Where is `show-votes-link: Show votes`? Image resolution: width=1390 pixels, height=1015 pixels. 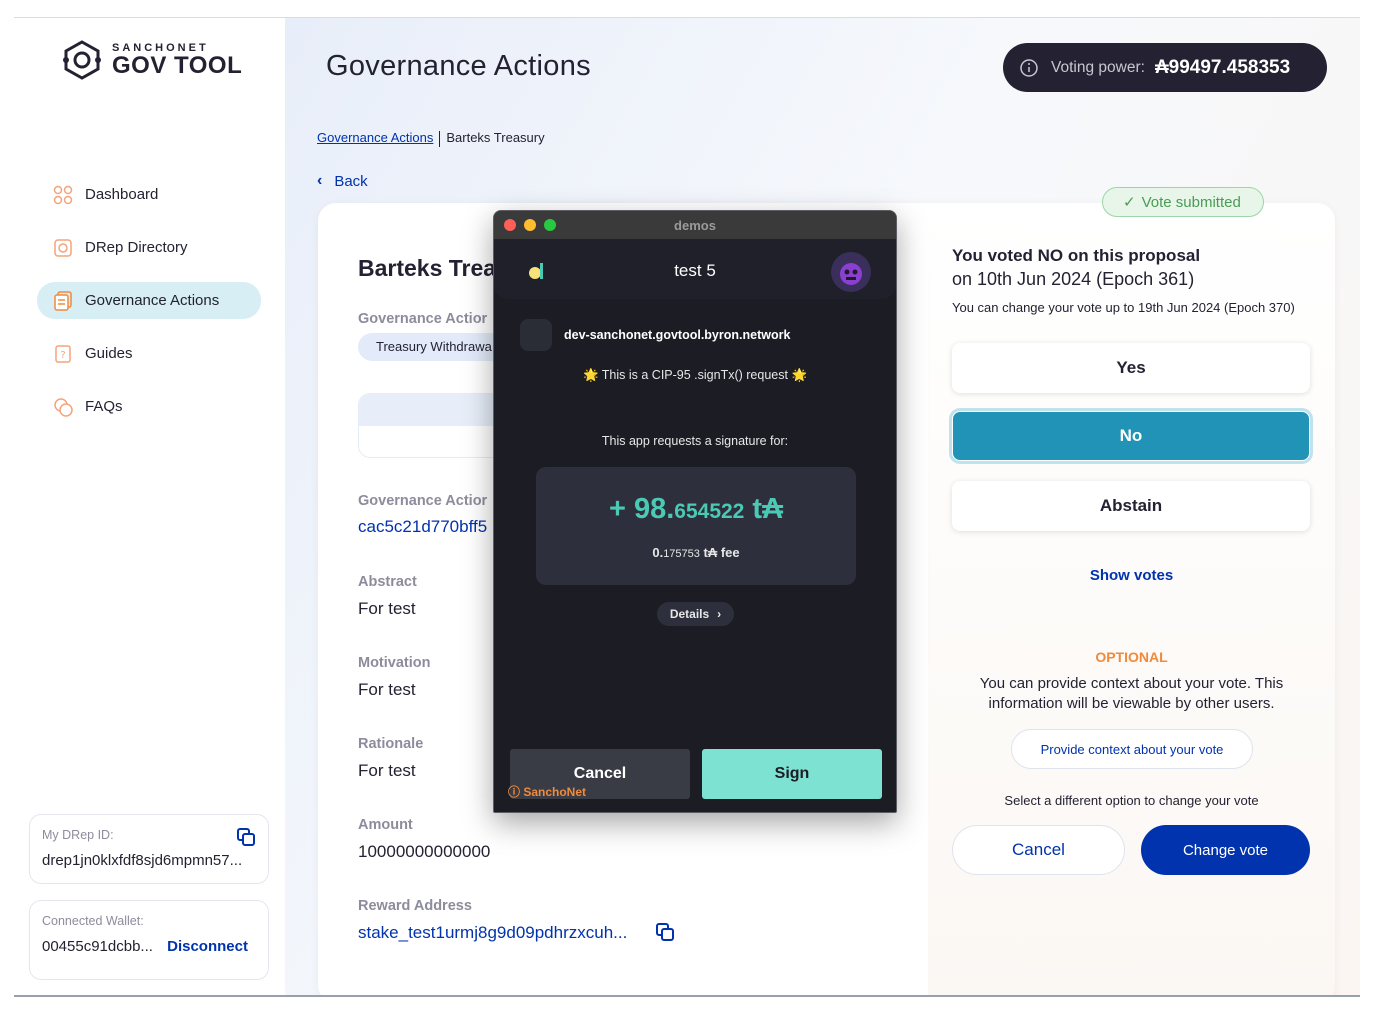 show-votes-link: Show votes is located at coordinates (1131, 575).